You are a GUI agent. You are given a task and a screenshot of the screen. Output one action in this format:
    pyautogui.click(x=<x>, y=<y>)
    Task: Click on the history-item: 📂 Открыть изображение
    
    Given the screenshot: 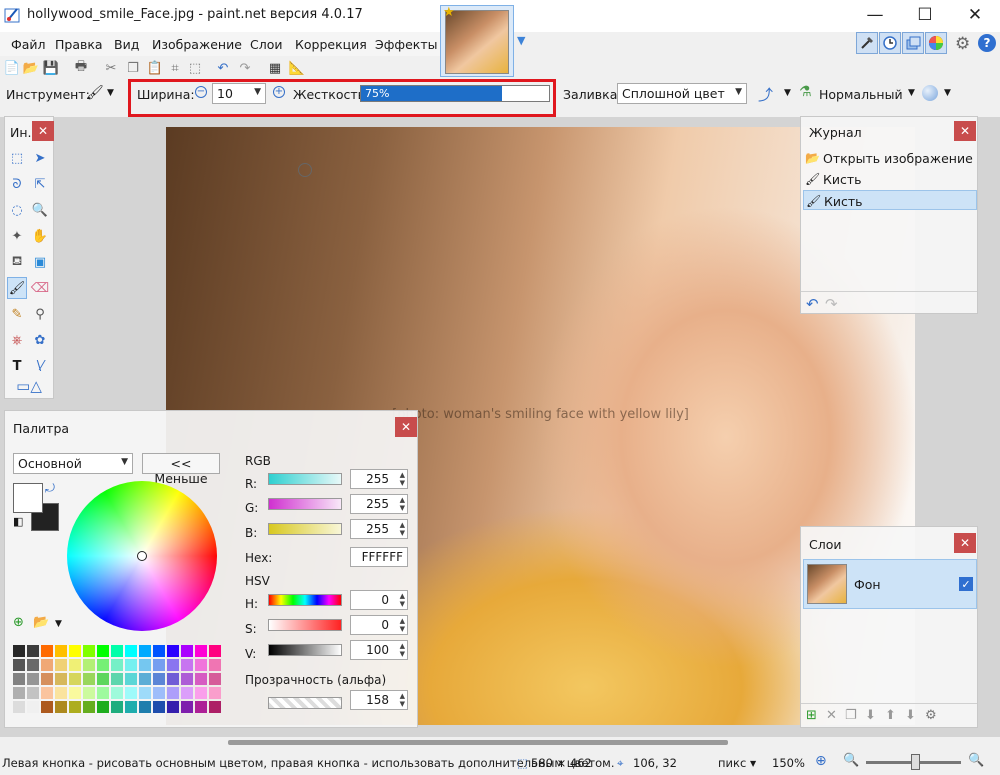 What is the action you would take?
    pyautogui.click(x=890, y=158)
    